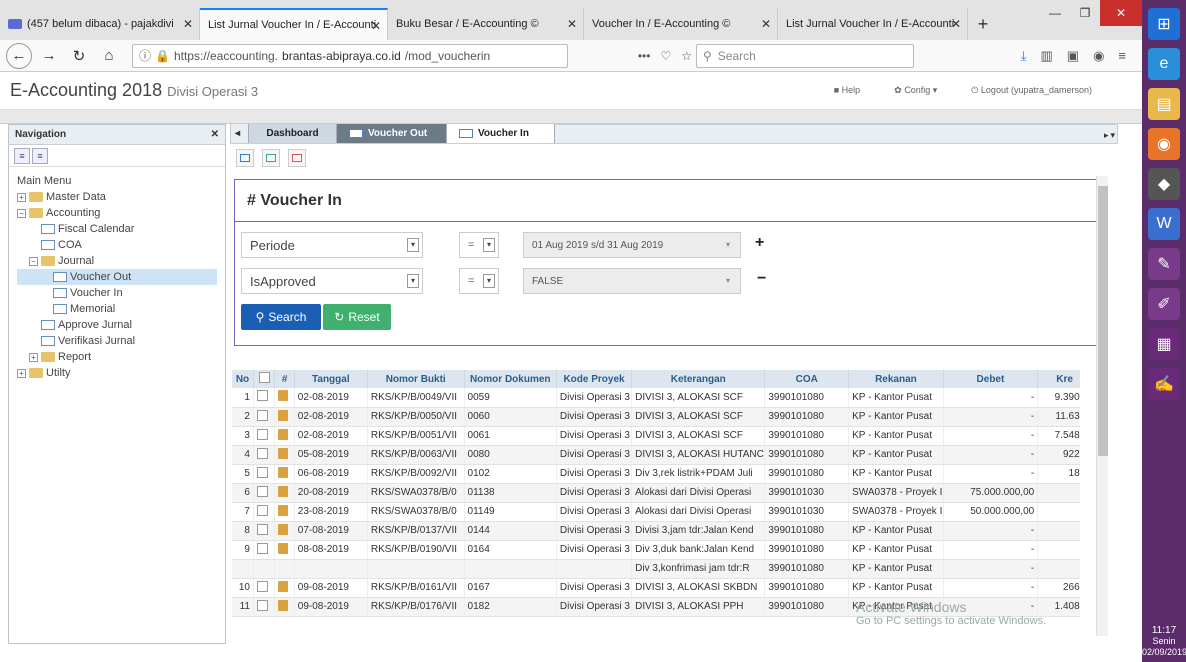 The image size is (1186, 662). Describe the element at coordinates (117, 229) in the screenshot. I see `sidebar-item-fiscal-calendar: Fiscal Calendar` at that location.